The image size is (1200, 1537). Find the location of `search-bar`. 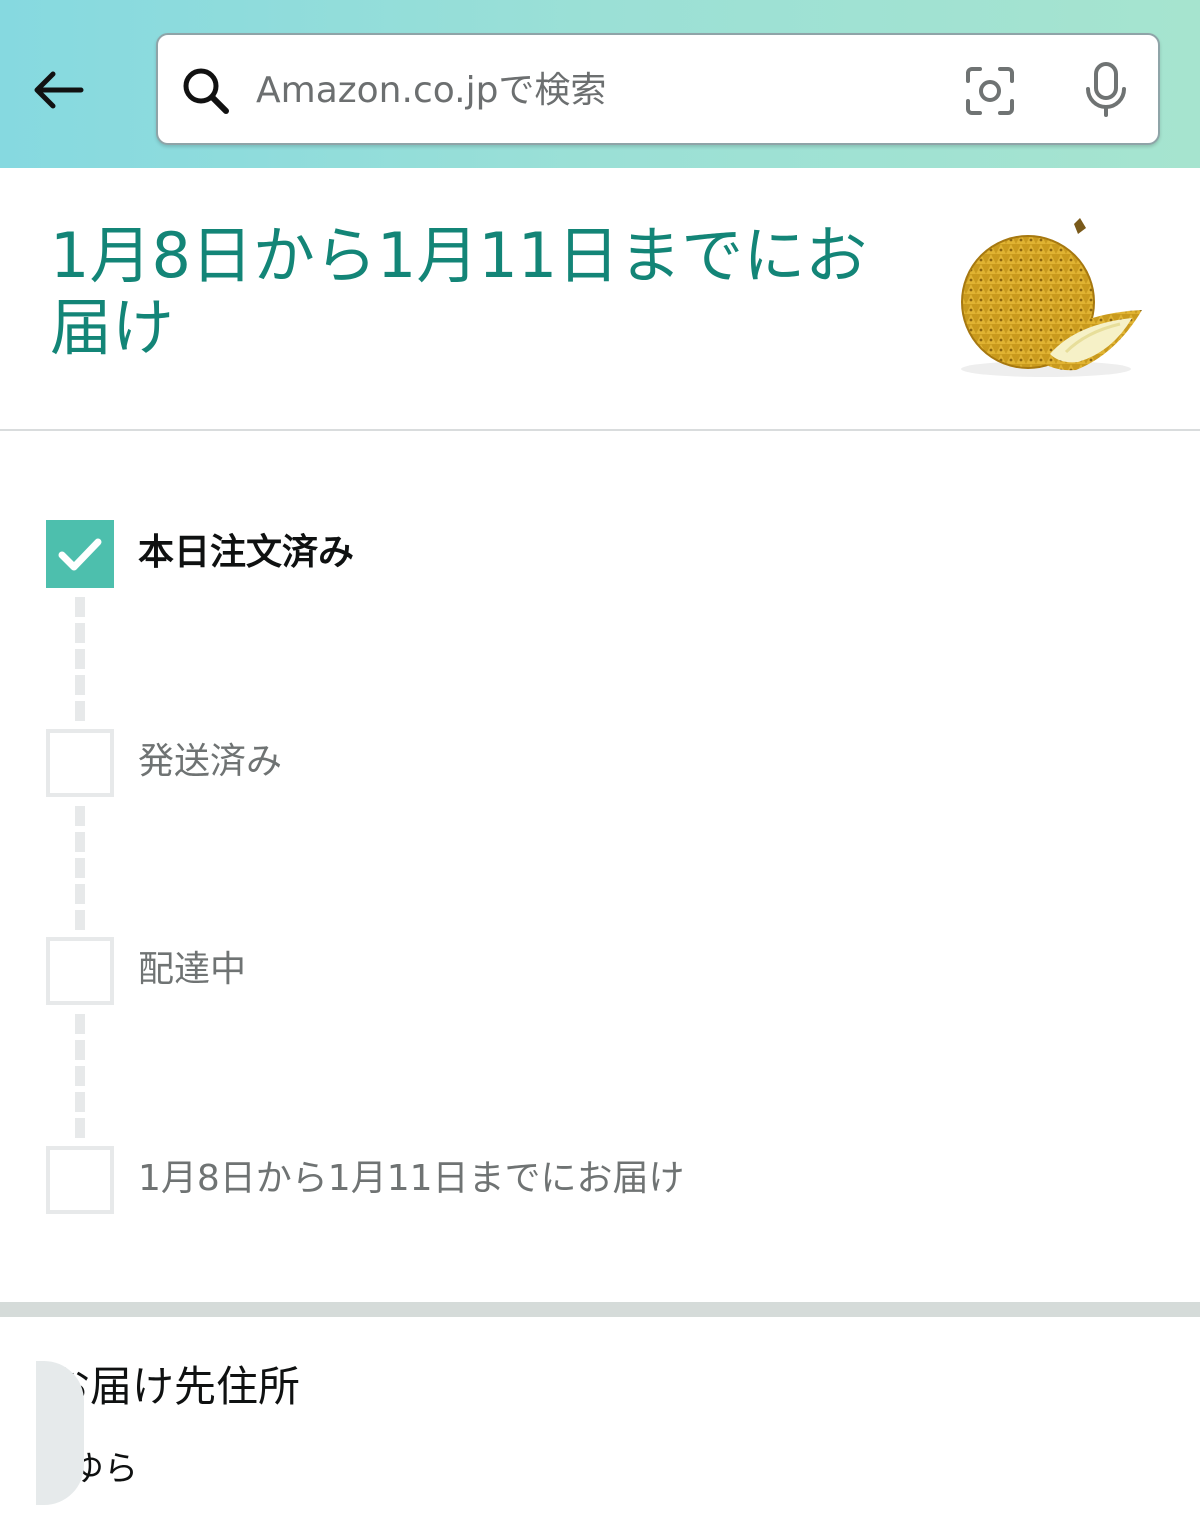

search-bar is located at coordinates (658, 89).